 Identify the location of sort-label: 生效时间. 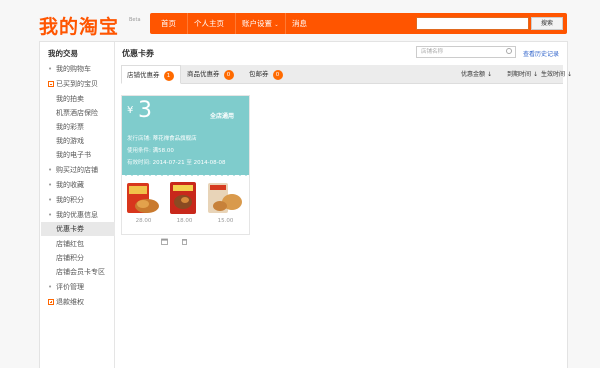
(553, 74).